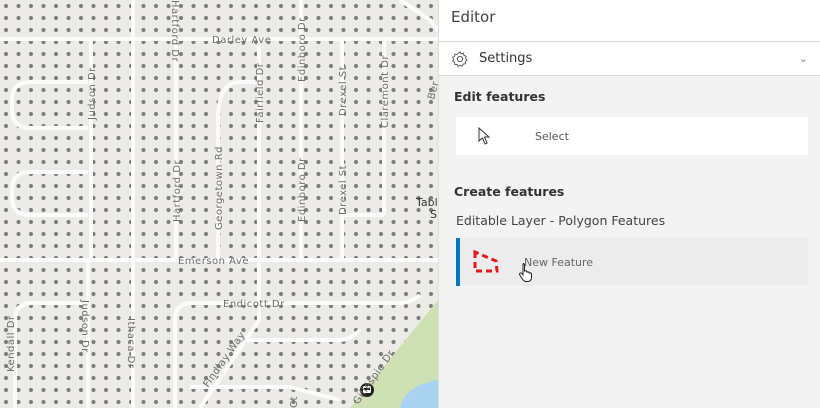 The height and width of the screenshot is (408, 820). I want to click on gear-icon, so click(459, 58).